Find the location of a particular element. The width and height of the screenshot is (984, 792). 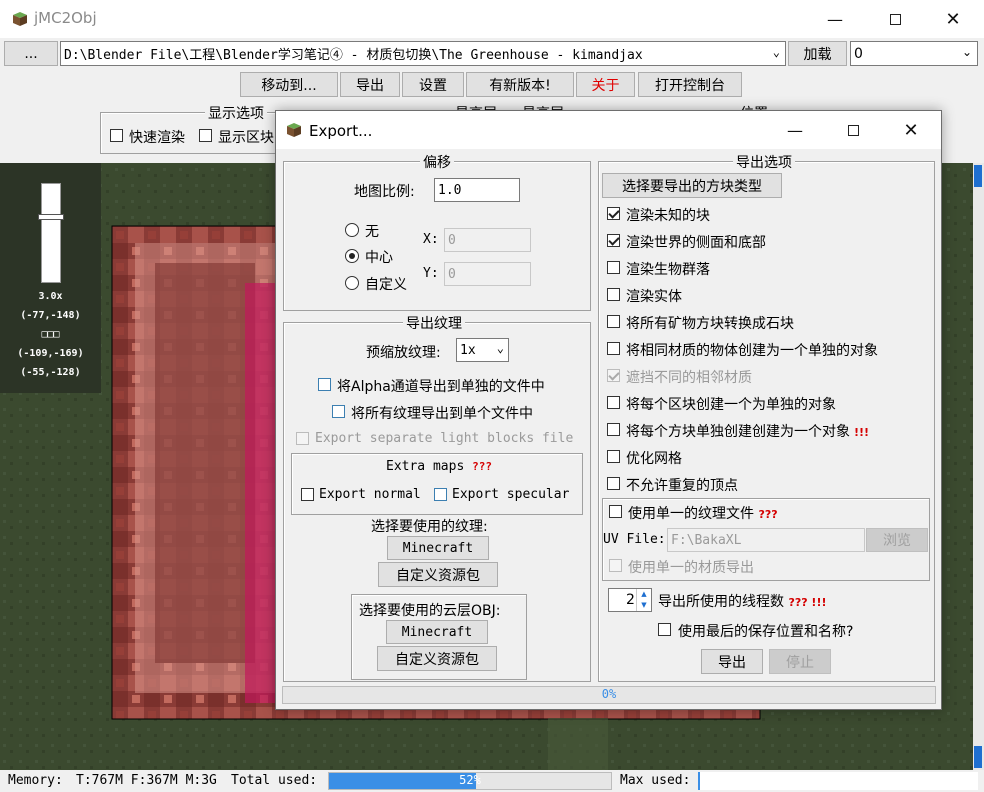

stop-button: 停止 is located at coordinates (800, 661).